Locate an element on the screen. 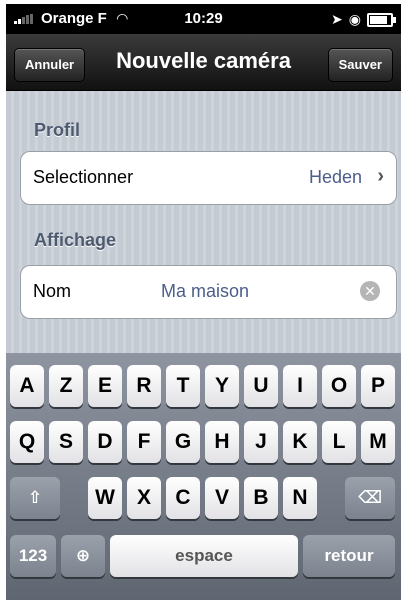 The height and width of the screenshot is (604, 407). shift-key: ⇧ is located at coordinates (35, 498).